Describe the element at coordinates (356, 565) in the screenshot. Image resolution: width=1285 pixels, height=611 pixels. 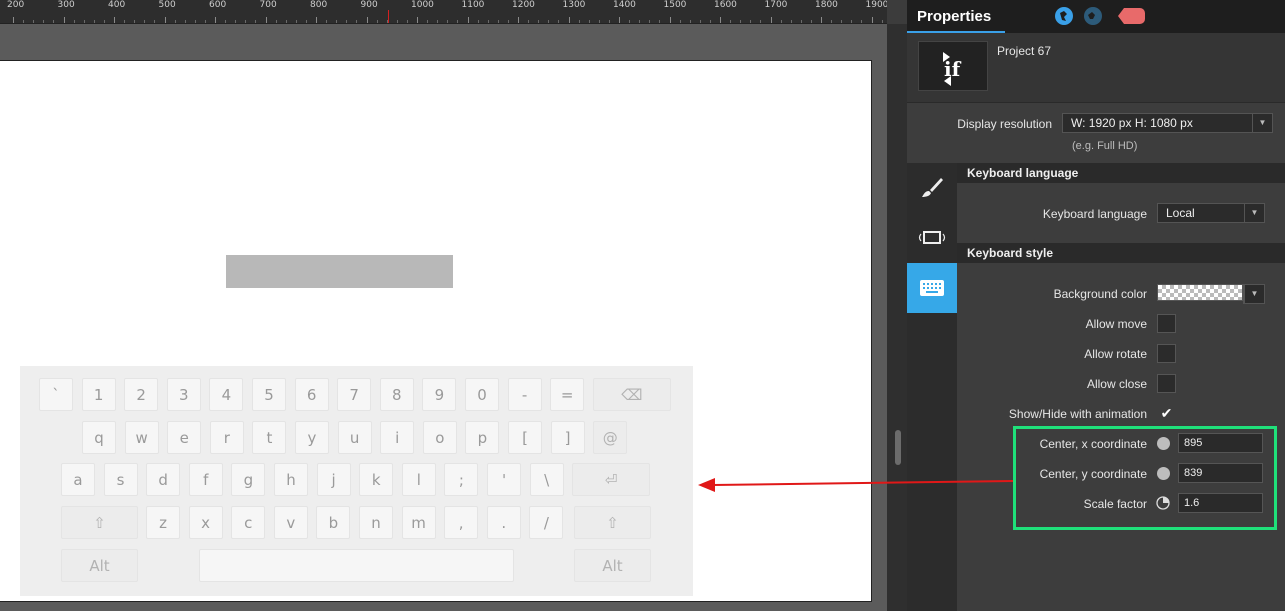
I see `keyboard-key-space` at that location.